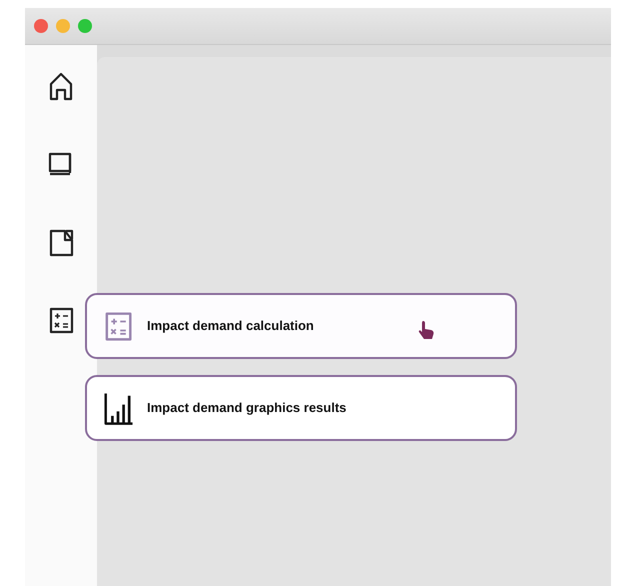  What do you see at coordinates (301, 326) in the screenshot?
I see `menu-button: Impact demand calculation` at bounding box center [301, 326].